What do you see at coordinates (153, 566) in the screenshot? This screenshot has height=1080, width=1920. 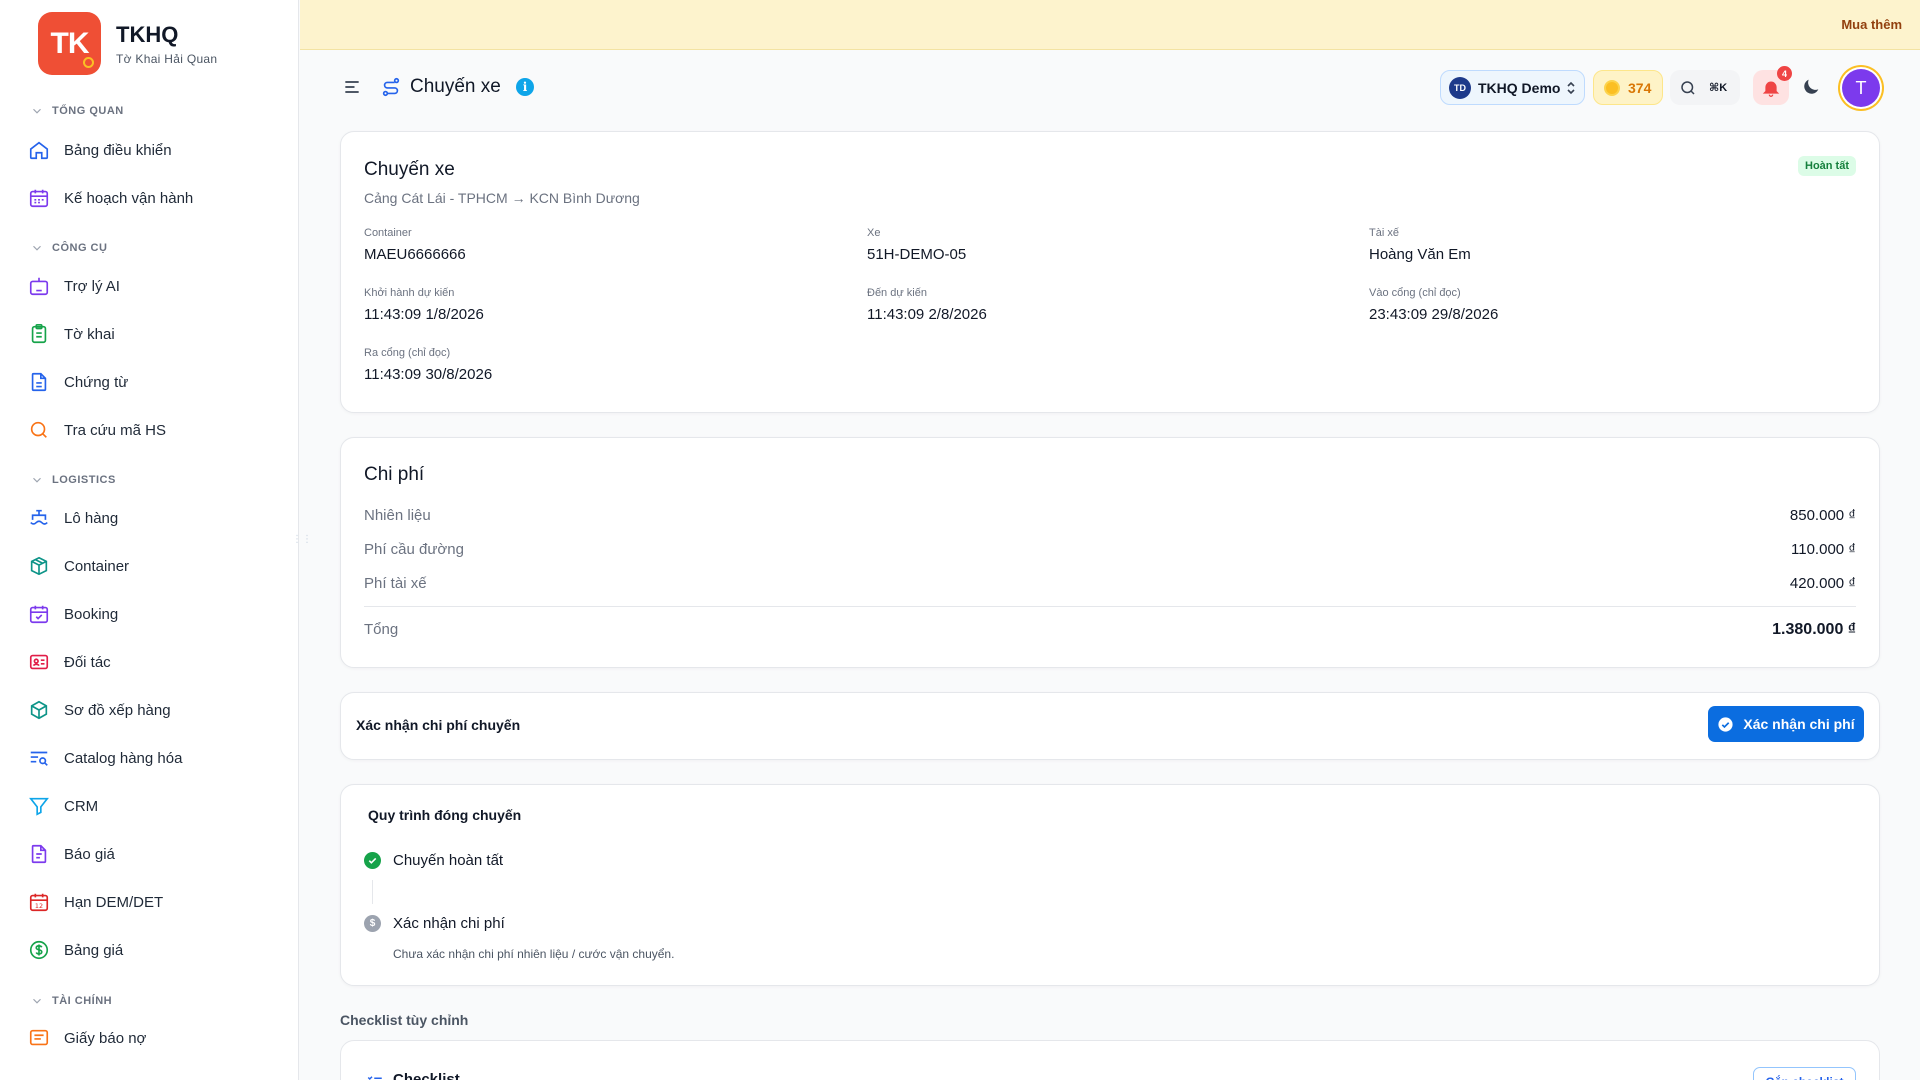 I see `sidebar-item-container: Container` at bounding box center [153, 566].